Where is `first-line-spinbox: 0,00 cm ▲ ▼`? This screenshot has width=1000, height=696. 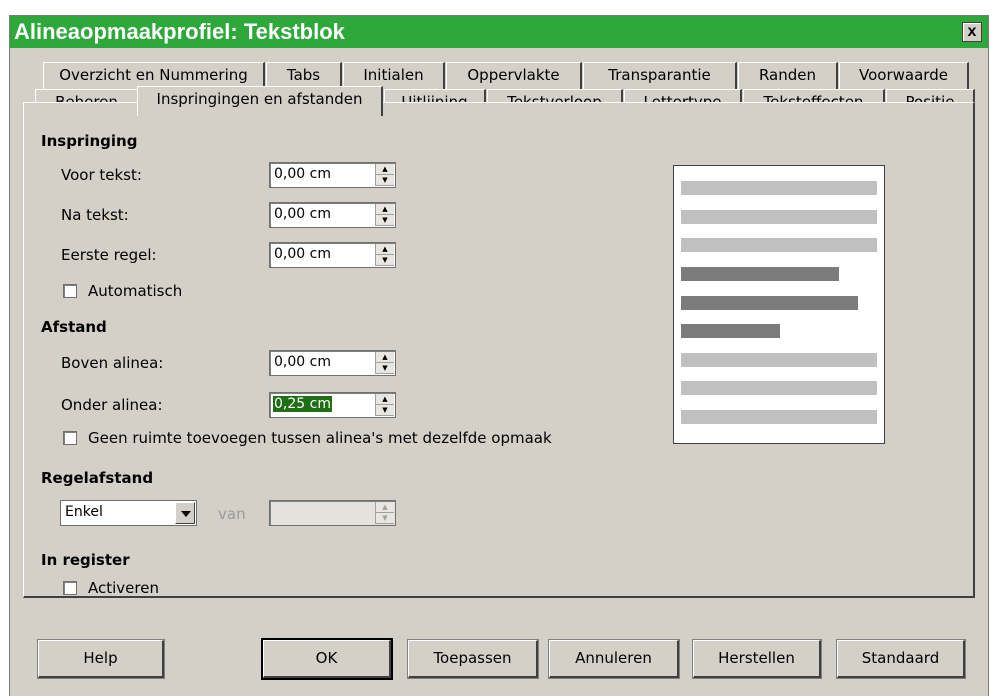
first-line-spinbox: 0,00 cm ▲ ▼ is located at coordinates (332, 255).